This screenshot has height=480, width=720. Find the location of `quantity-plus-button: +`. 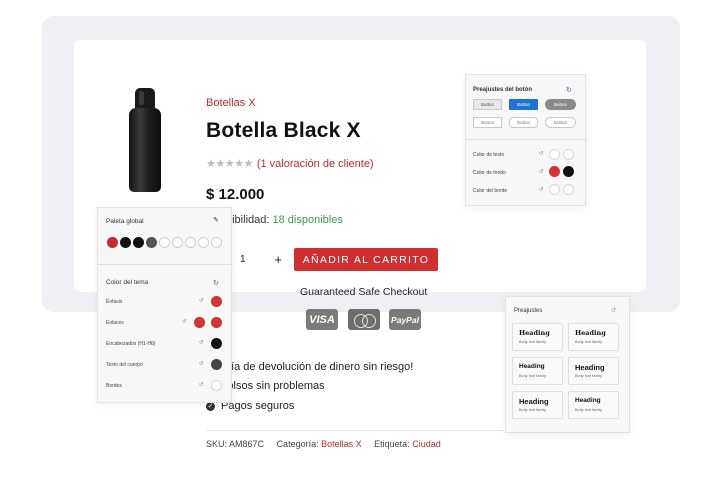

quantity-plus-button: + is located at coordinates (278, 259).